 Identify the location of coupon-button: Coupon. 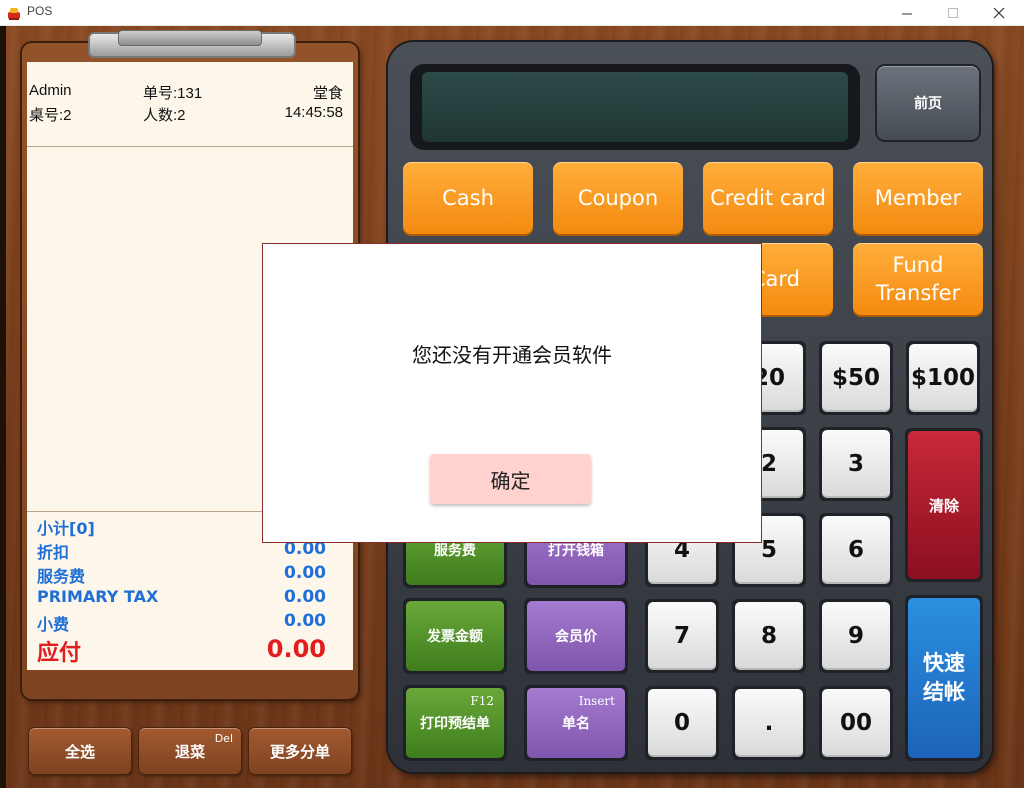
(618, 198).